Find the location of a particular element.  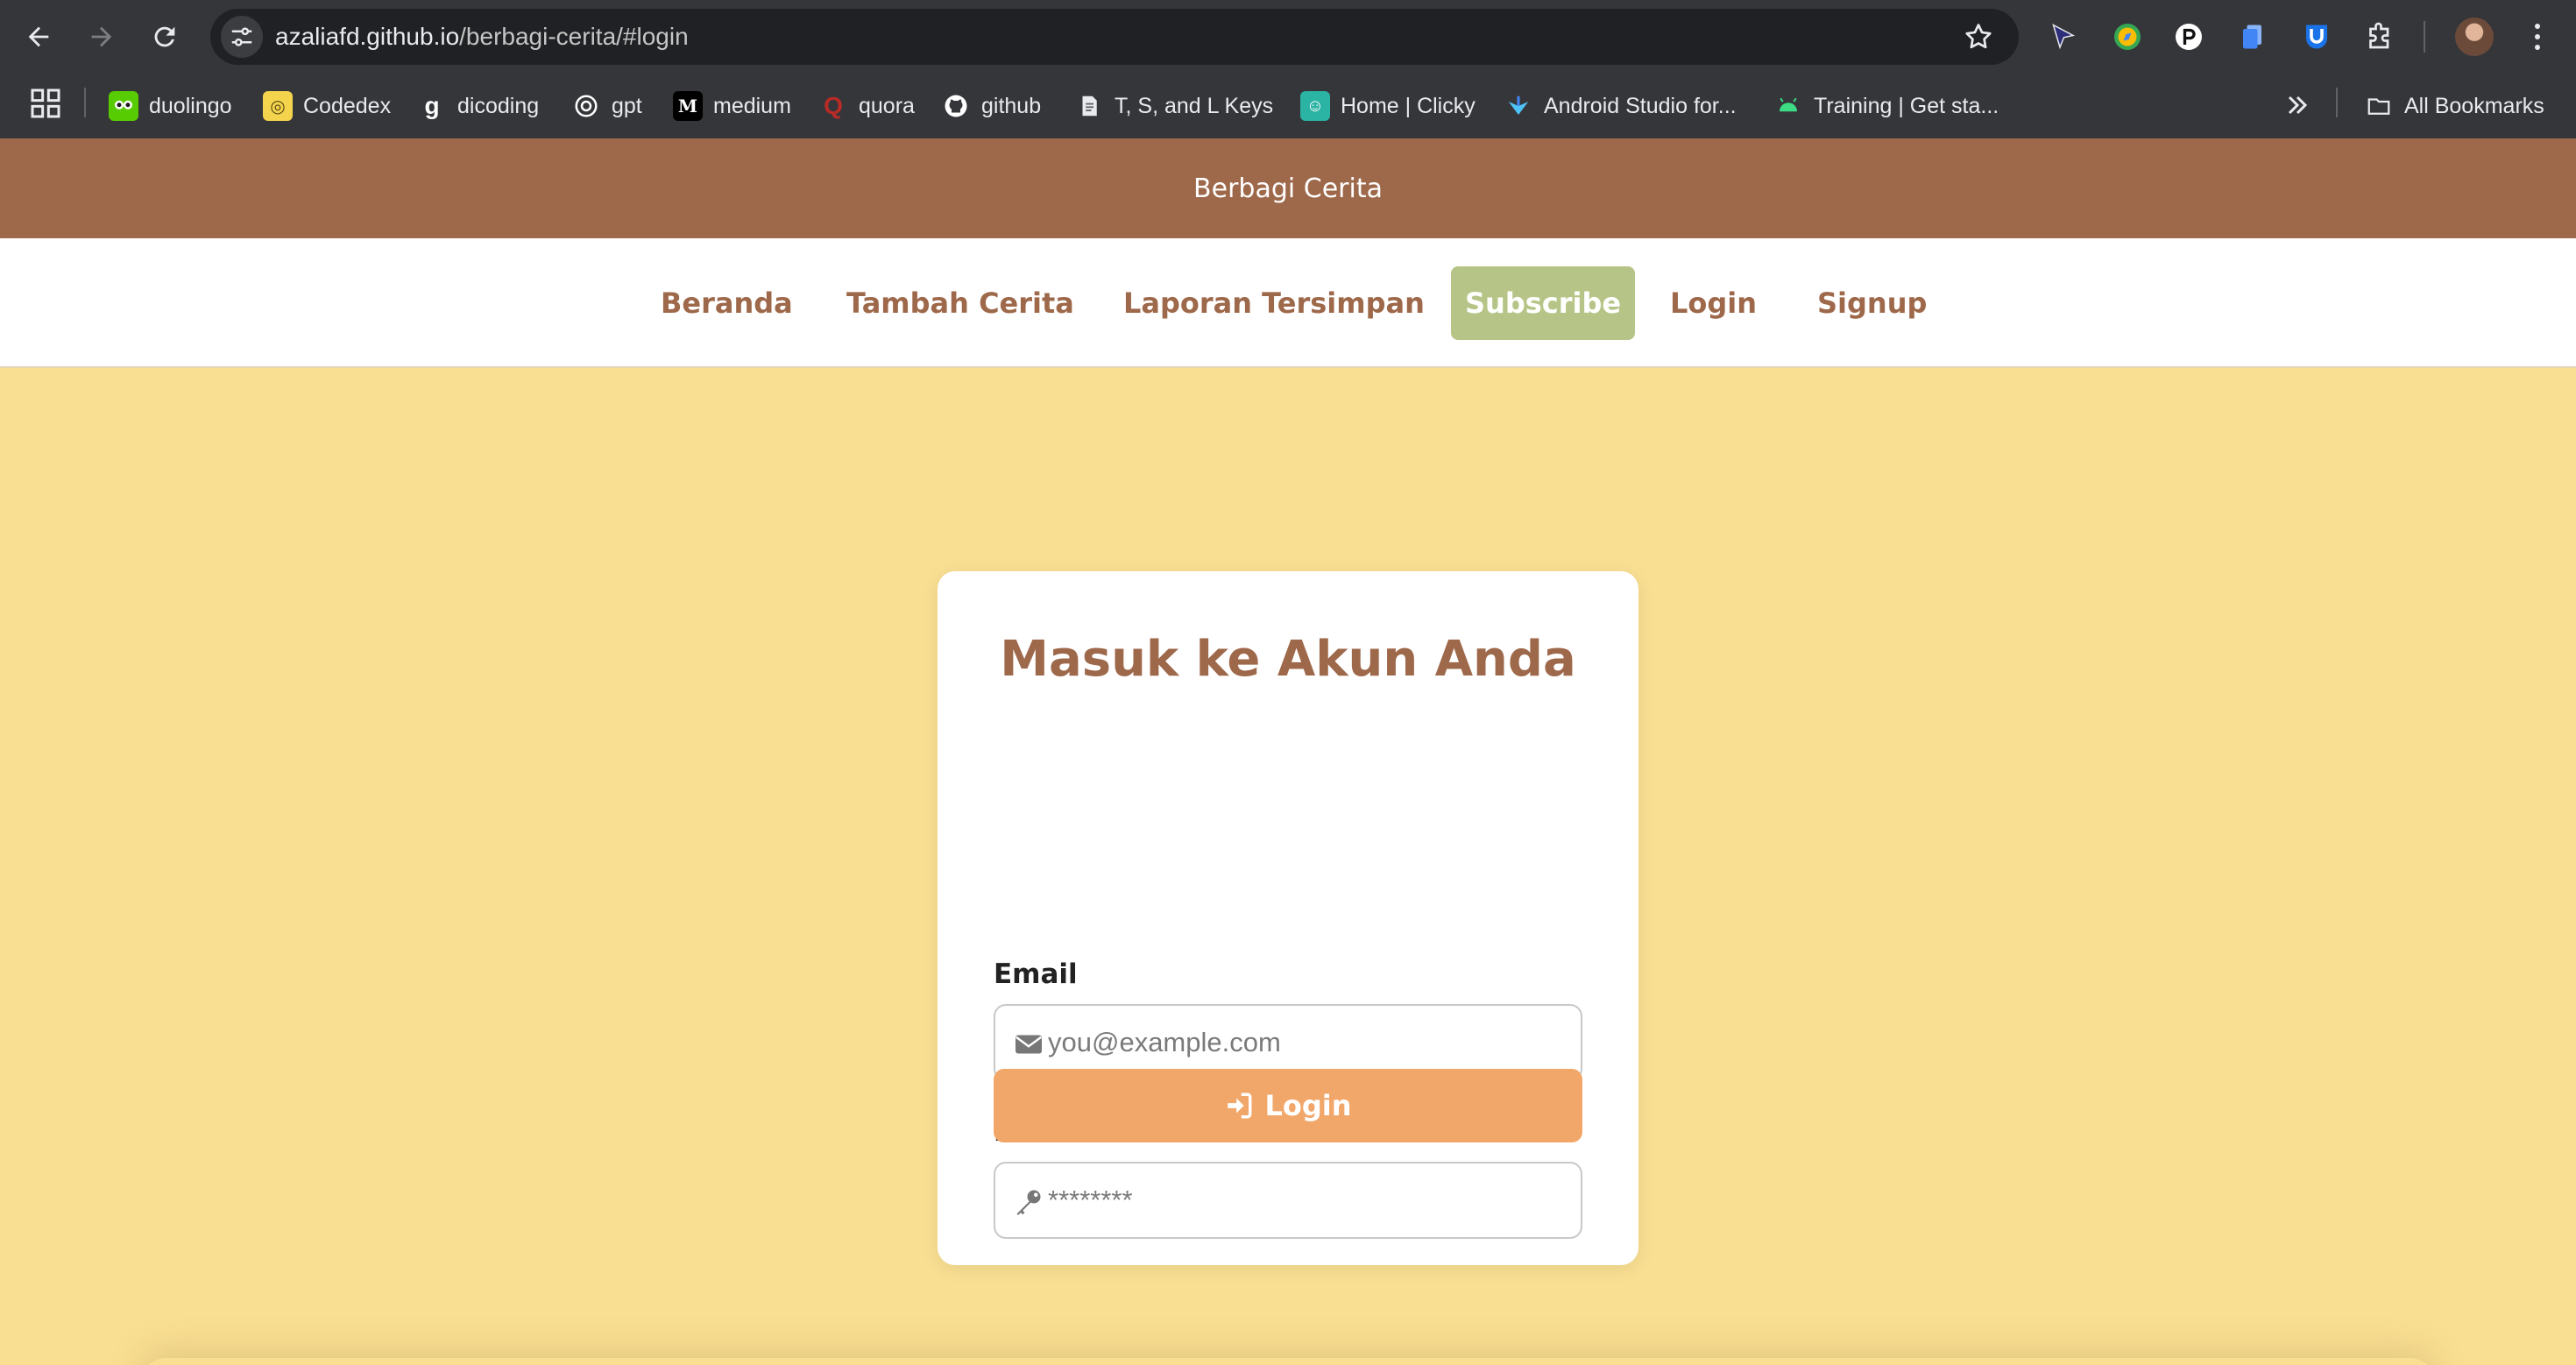

nav-link-signup: Signup is located at coordinates (1872, 303).